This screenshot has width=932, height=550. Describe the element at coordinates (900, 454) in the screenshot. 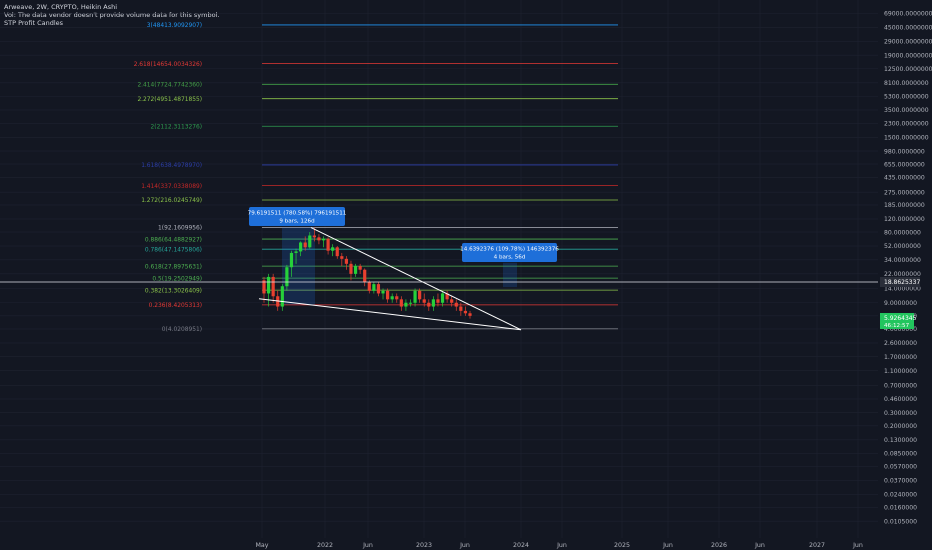

I see `price-axis-label: 0.0850000` at that location.